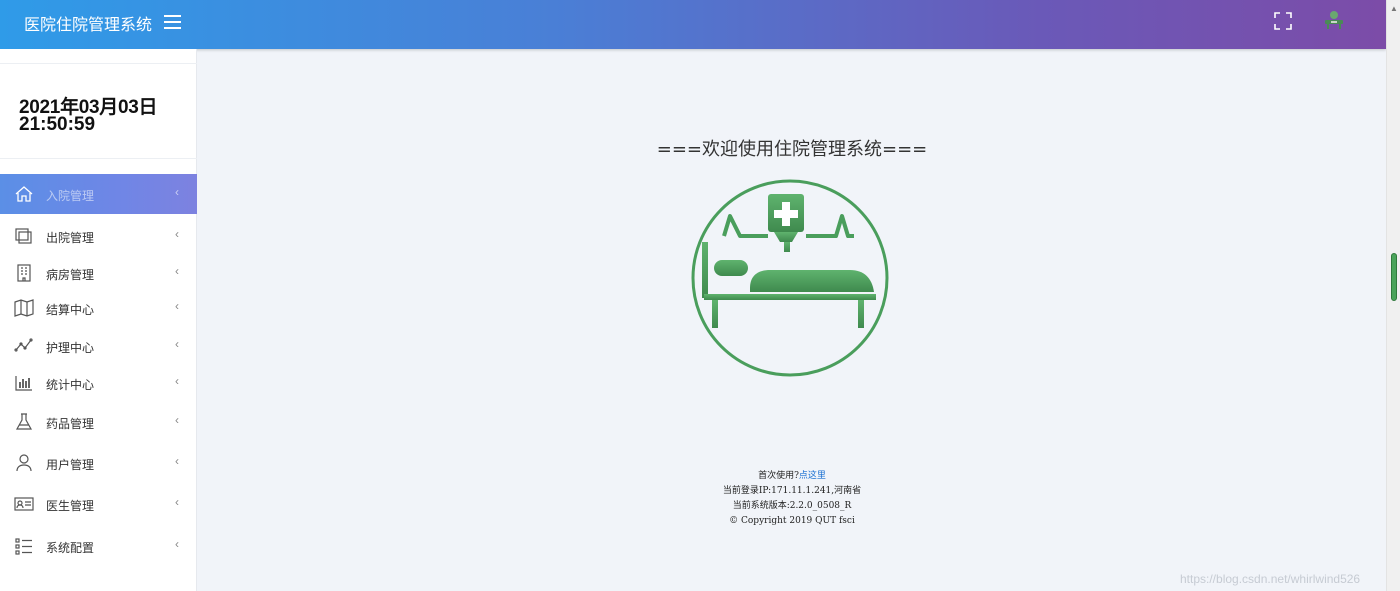  What do you see at coordinates (70, 348) in the screenshot?
I see `sidebar-item-label: 护理中心` at bounding box center [70, 348].